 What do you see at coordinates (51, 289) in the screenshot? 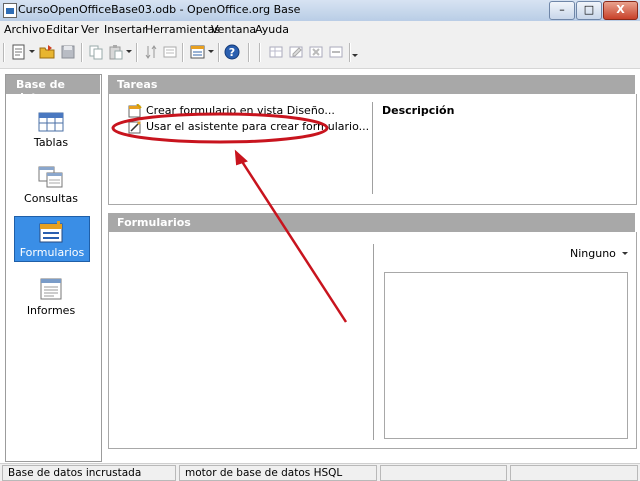
I see `report-icon` at bounding box center [51, 289].